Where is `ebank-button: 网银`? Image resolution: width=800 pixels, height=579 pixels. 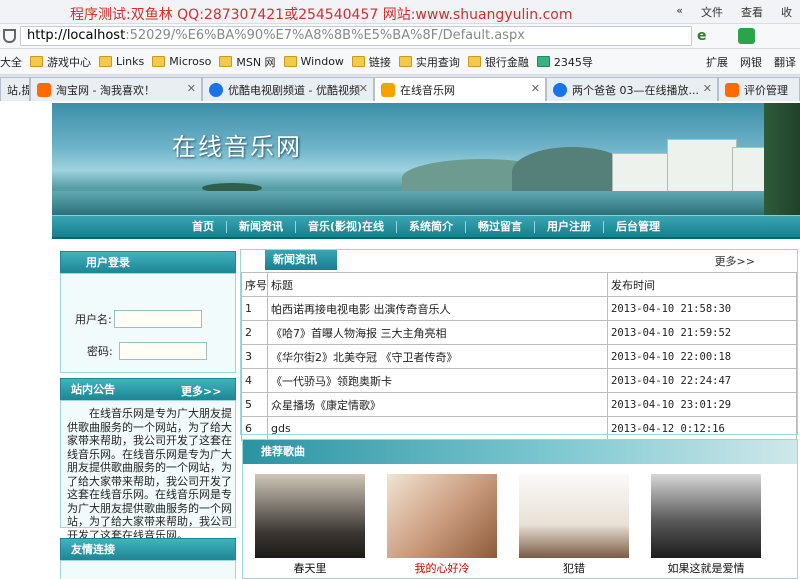 ebank-button: 网银 is located at coordinates (751, 62).